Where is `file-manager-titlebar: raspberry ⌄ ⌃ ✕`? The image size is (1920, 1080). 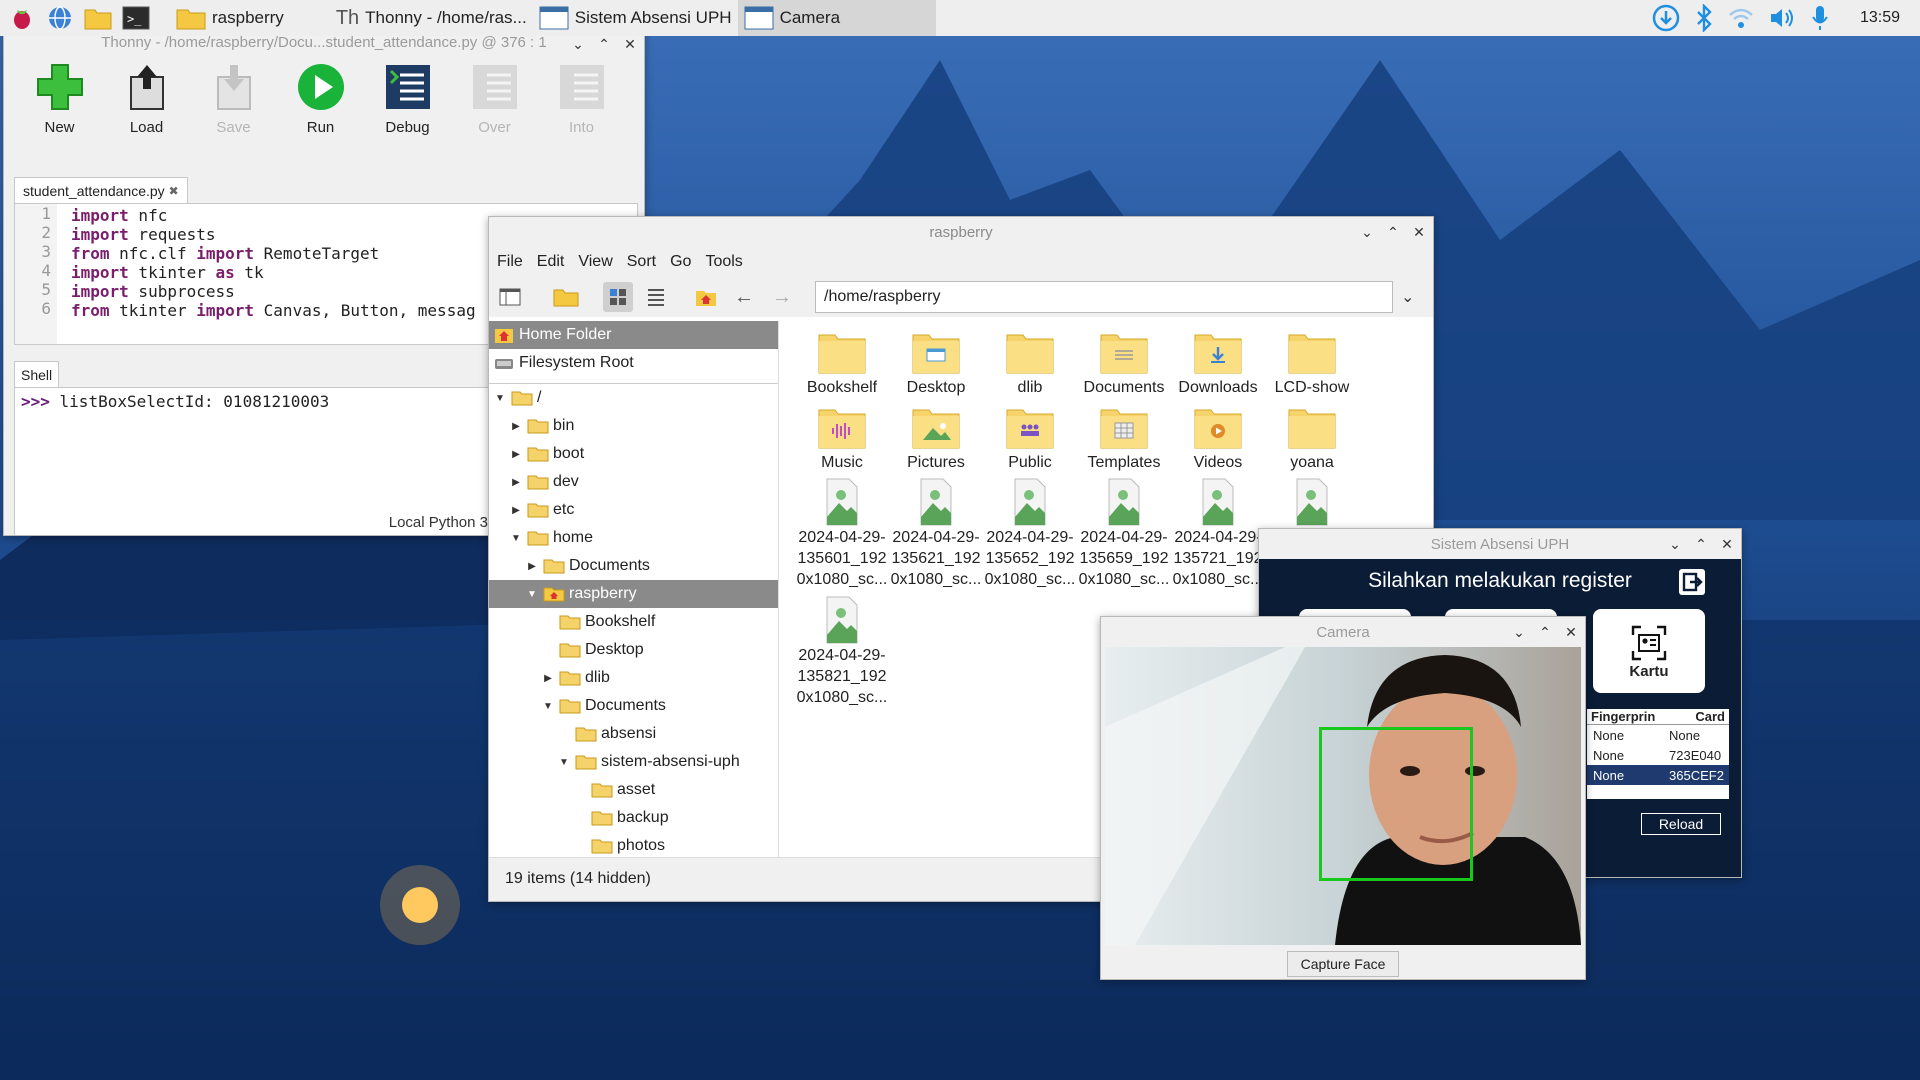
file-manager-titlebar: raspberry ⌄ ⌃ ✕ is located at coordinates (961, 232).